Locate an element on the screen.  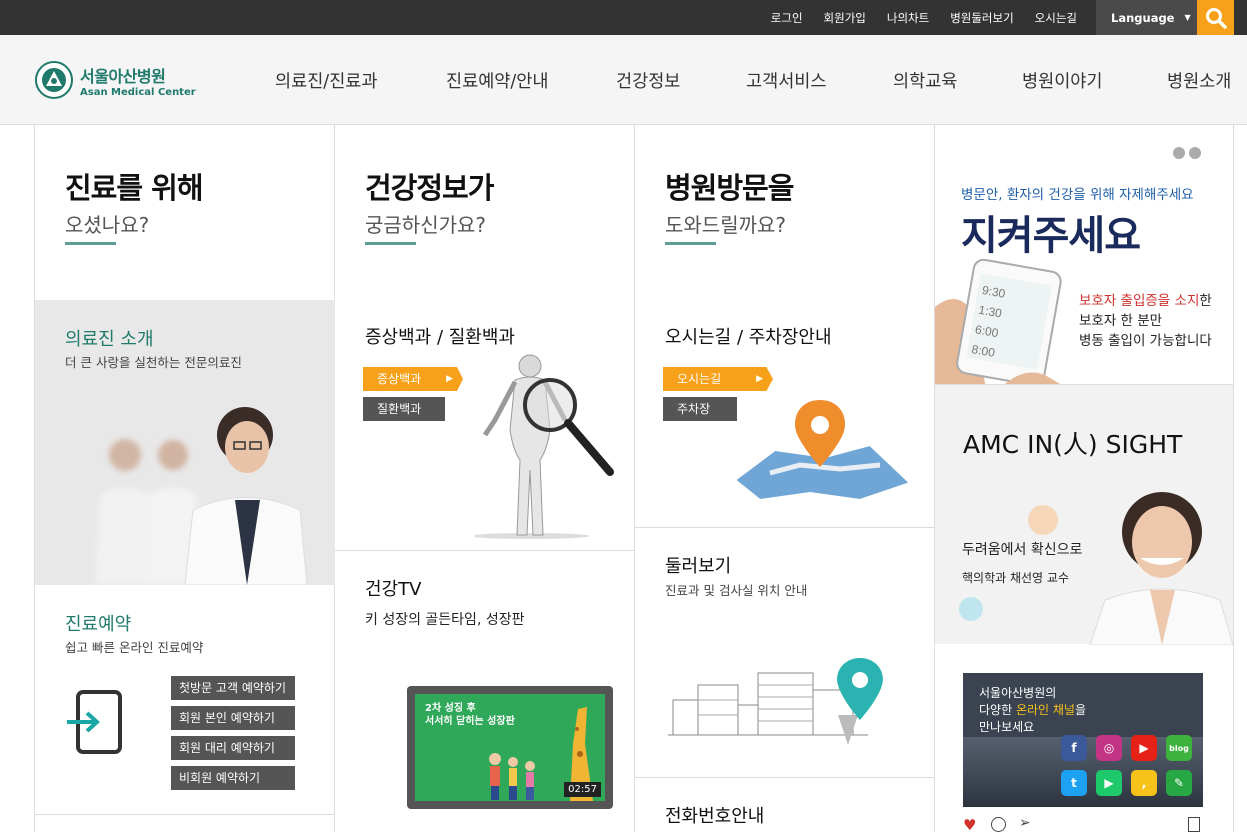
nav-hospital-story: 병원이야기 is located at coordinates (1062, 80).